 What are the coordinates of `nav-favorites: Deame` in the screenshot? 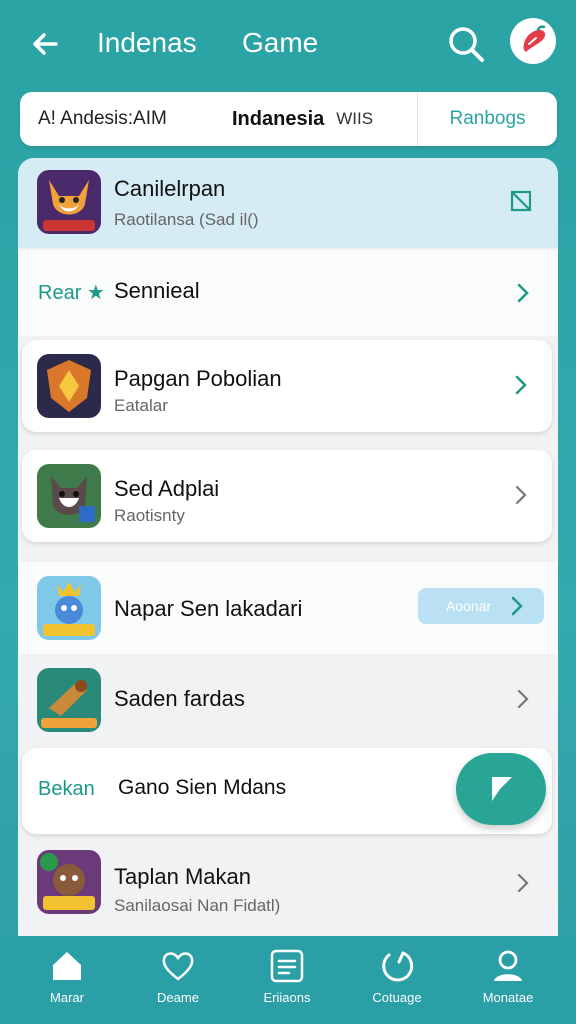 It's located at (178, 976).